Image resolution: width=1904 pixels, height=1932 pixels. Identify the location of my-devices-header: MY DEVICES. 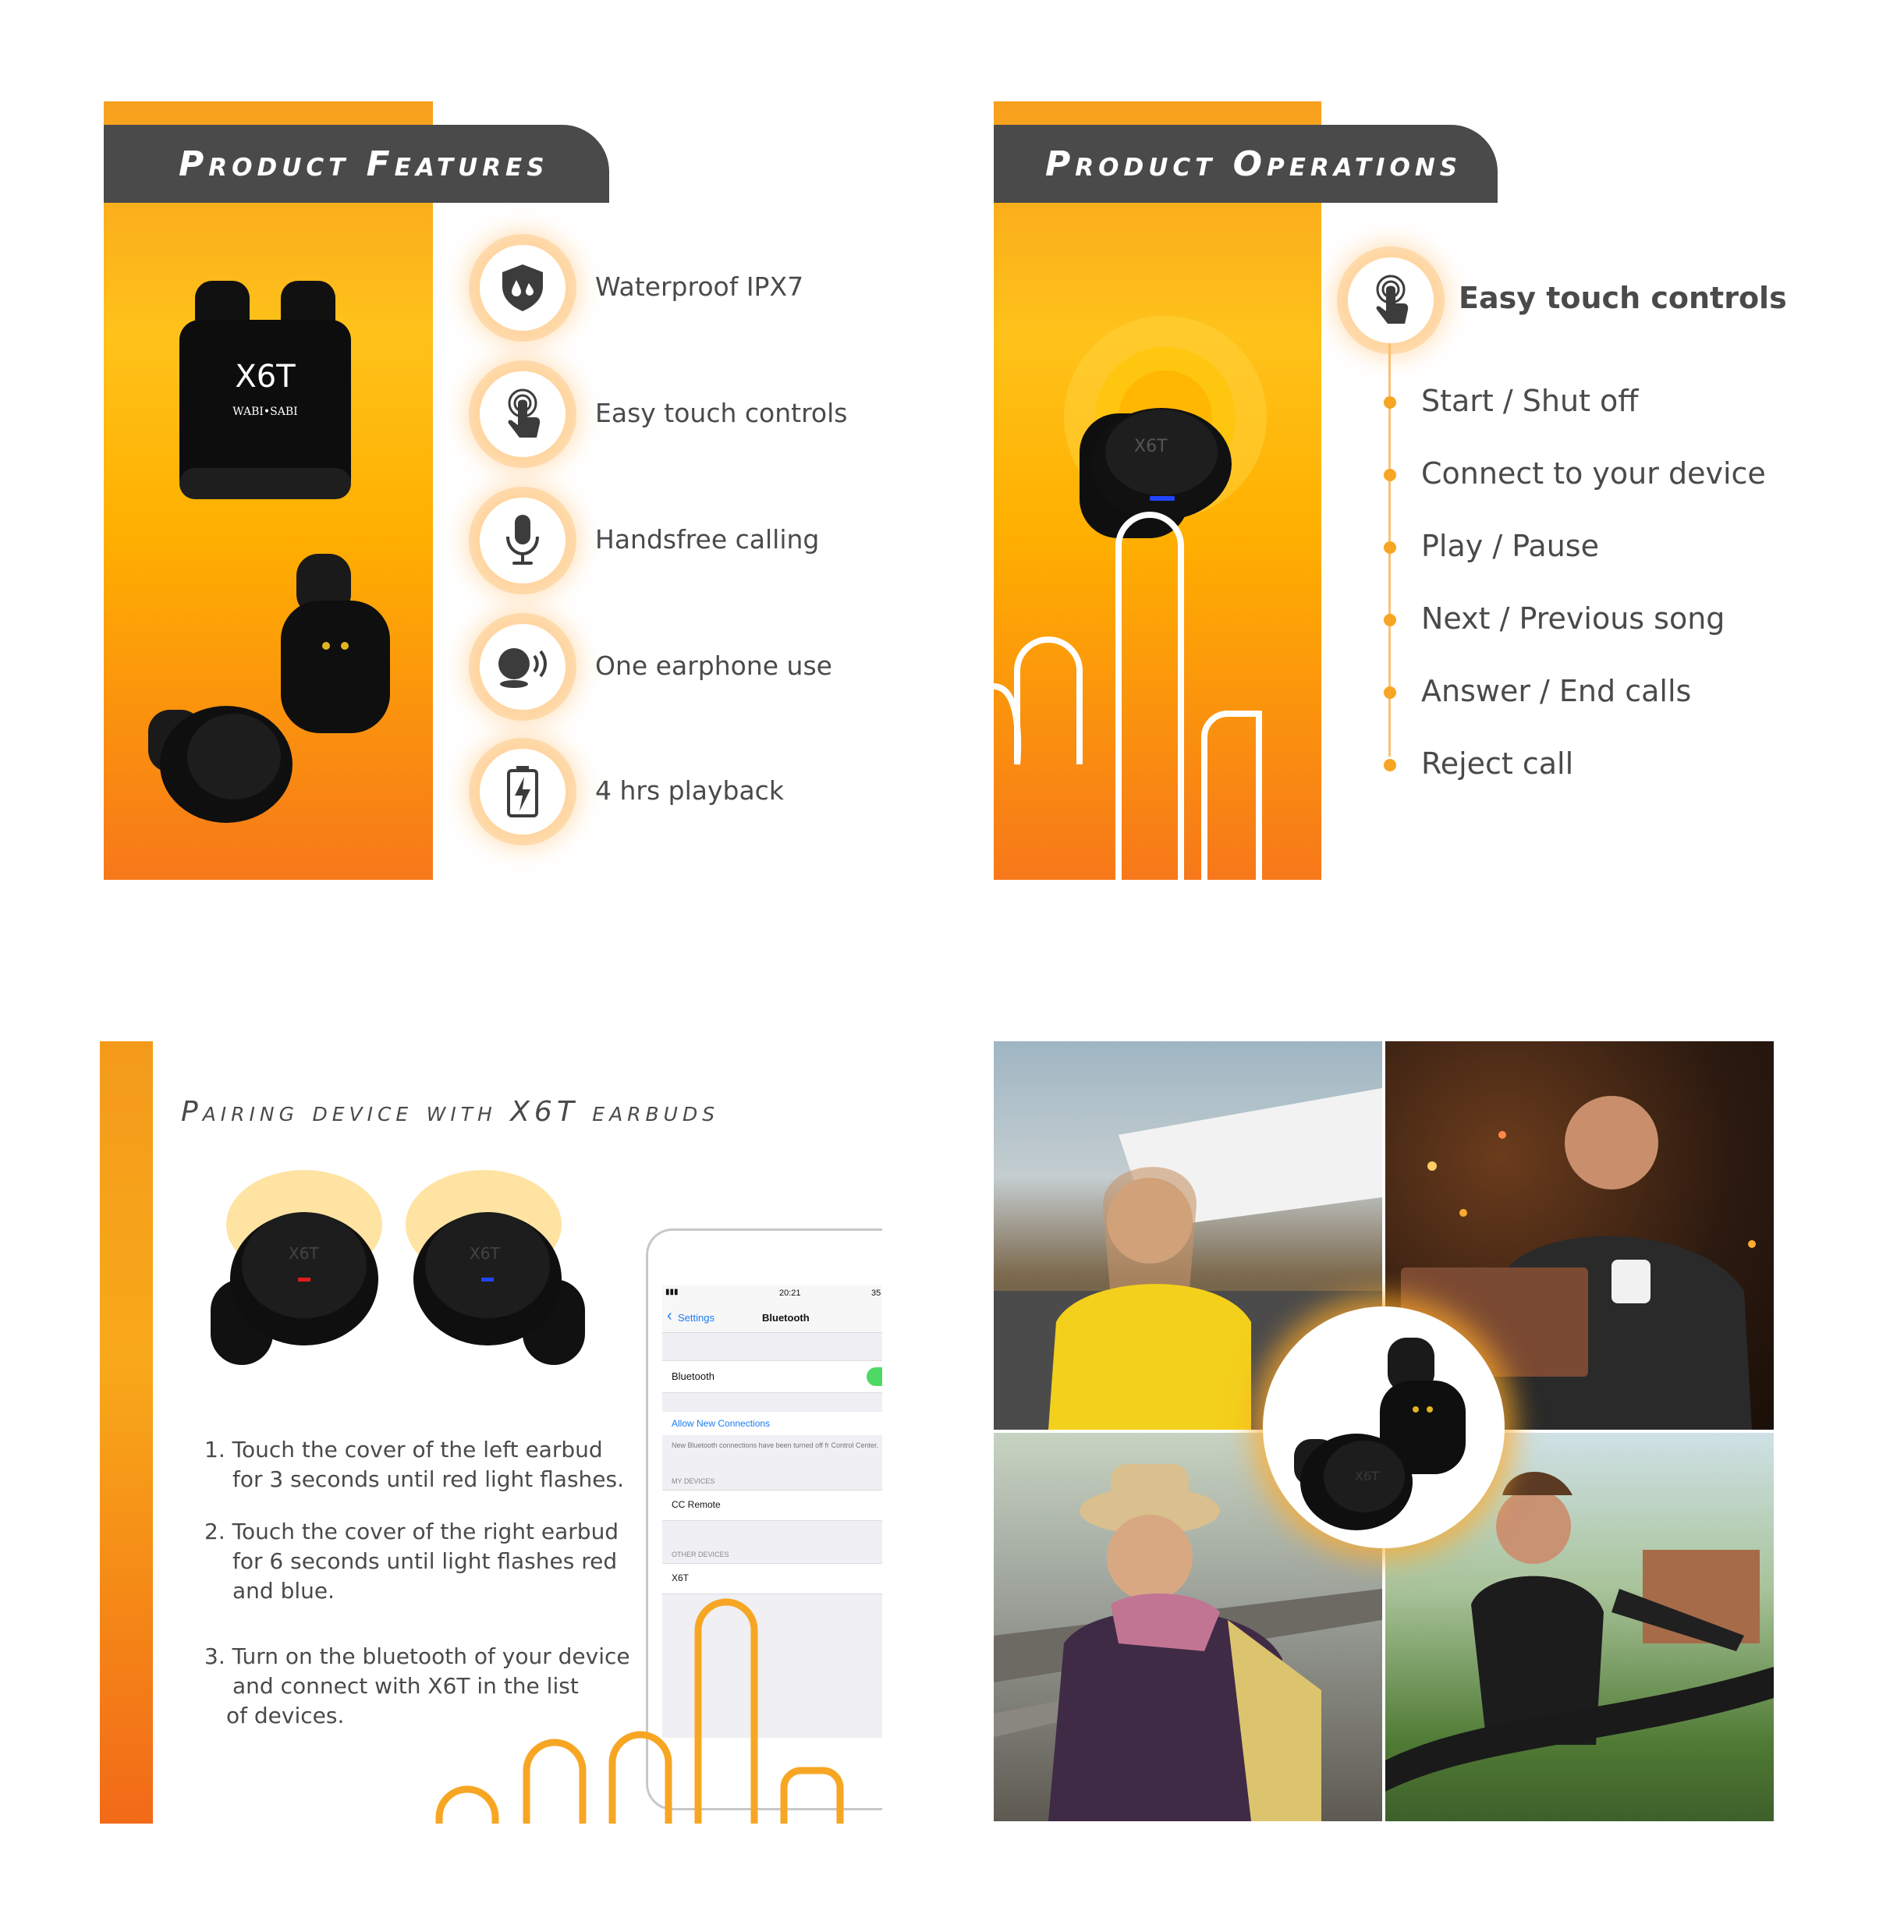
(693, 1481).